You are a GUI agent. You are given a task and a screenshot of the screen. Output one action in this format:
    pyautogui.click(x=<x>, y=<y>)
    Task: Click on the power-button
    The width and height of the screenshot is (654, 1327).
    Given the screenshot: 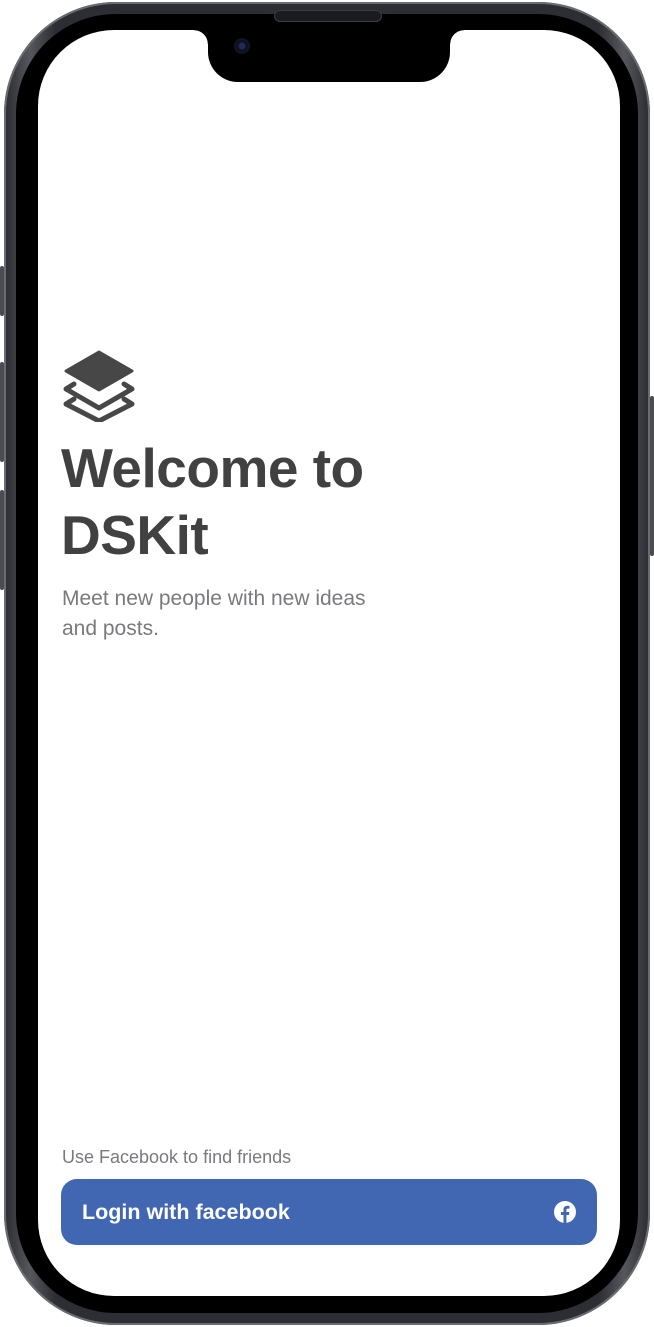 What is the action you would take?
    pyautogui.click(x=652, y=476)
    